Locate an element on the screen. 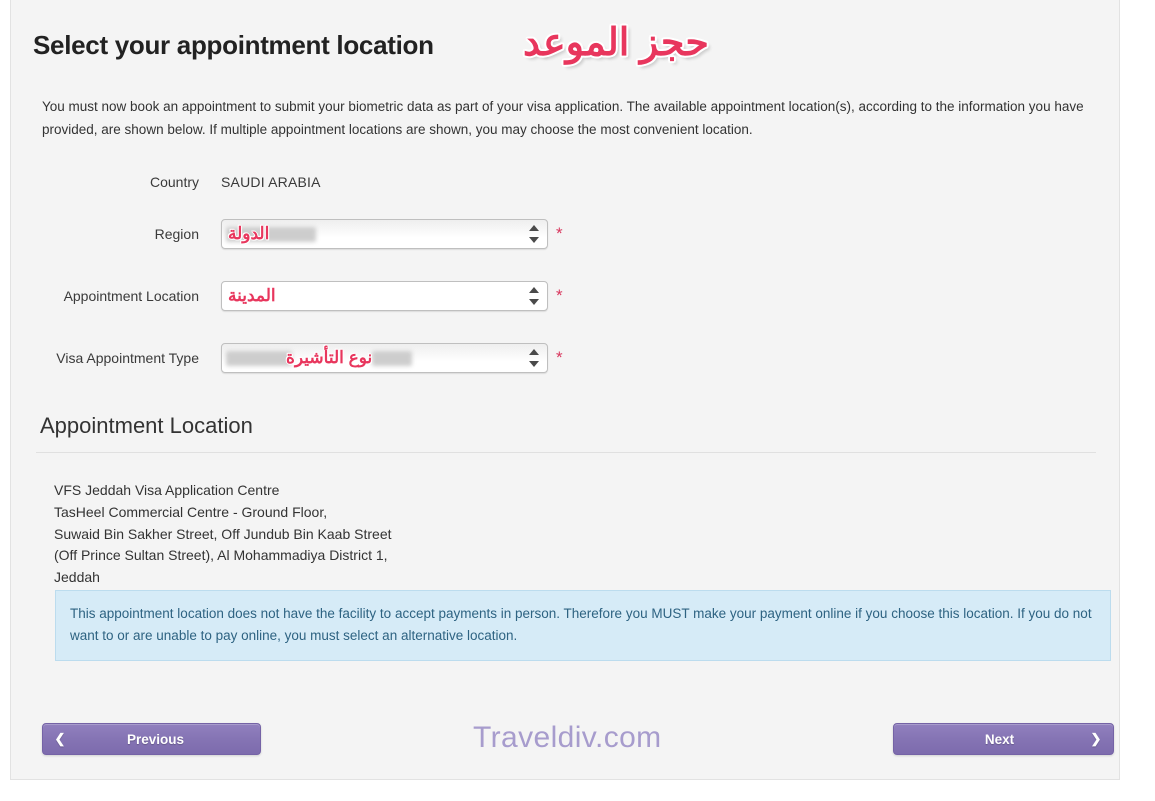 The height and width of the screenshot is (801, 1155). visa-appointment-type-arabic-overlay: نوع التأشيرة is located at coordinates (329, 357).